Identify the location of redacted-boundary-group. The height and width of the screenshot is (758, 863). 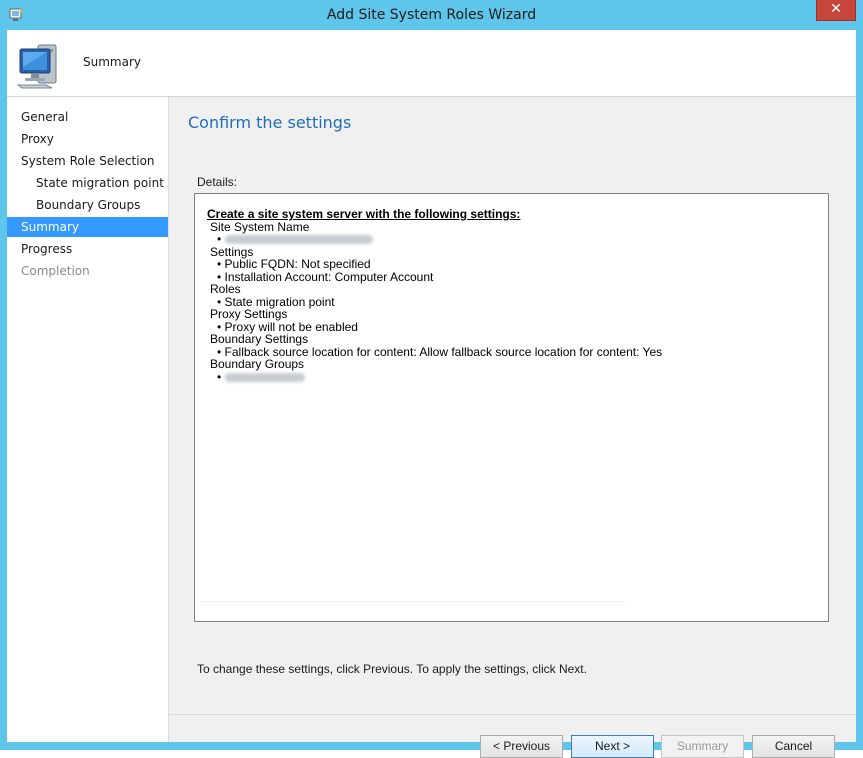
(264, 377).